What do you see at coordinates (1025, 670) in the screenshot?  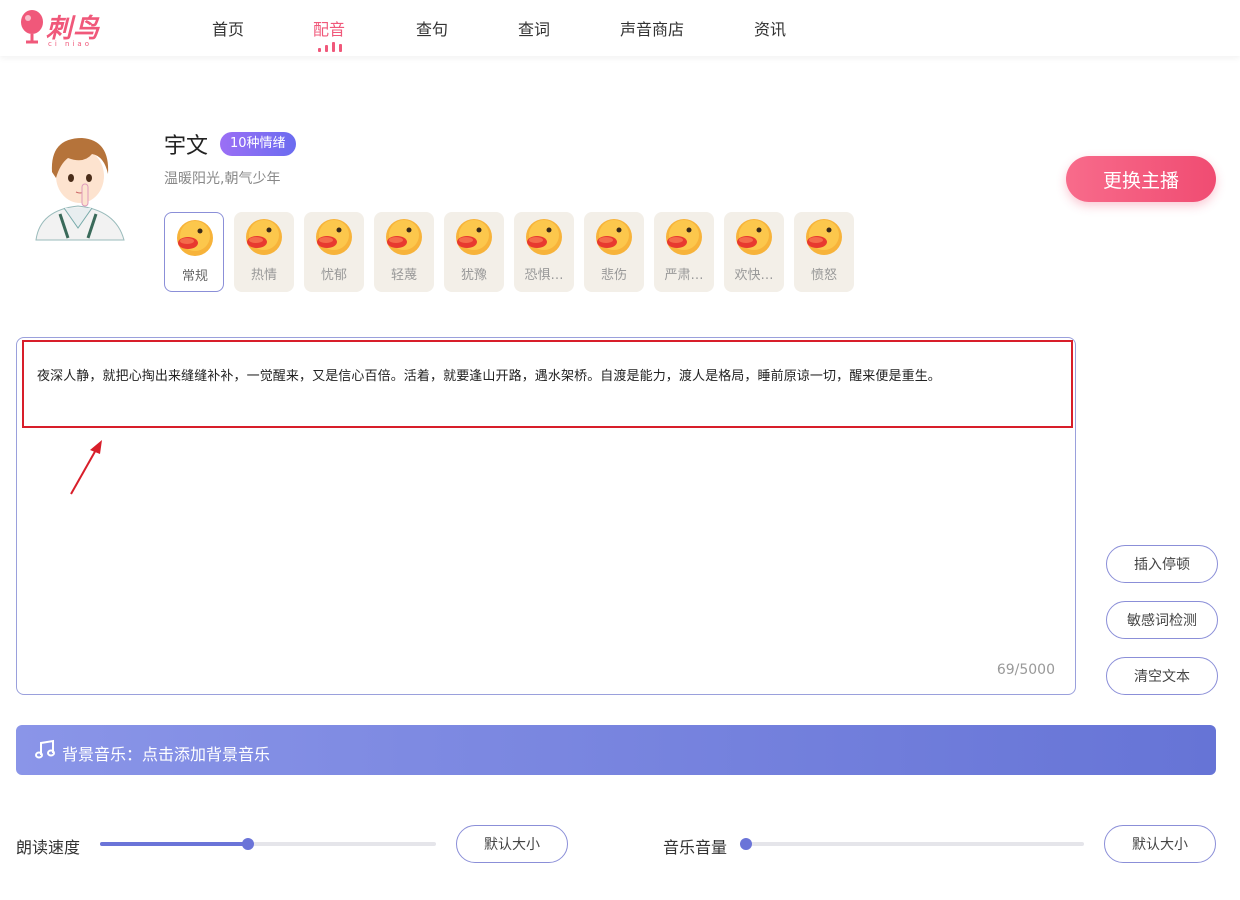 I see `character-counter: 69/5000` at bounding box center [1025, 670].